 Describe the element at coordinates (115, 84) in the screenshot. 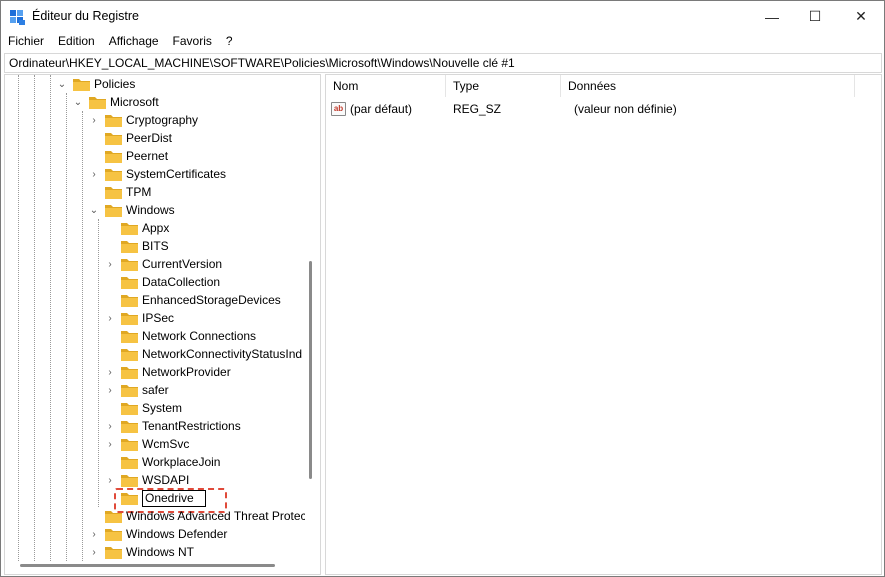

I see `tree-label: Policies` at that location.